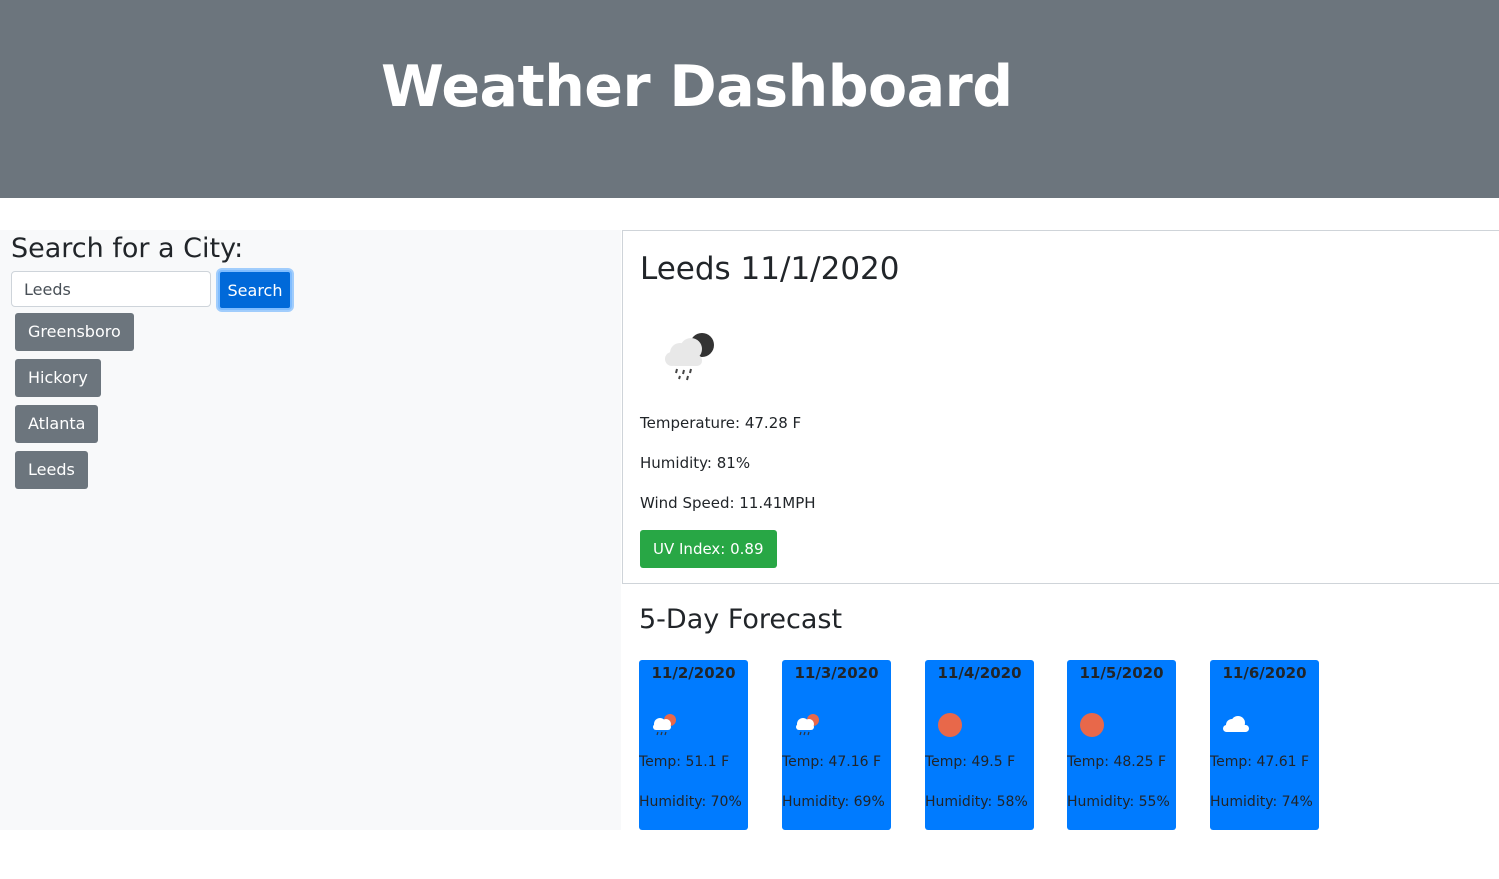  I want to click on forecast-temp: Temp: 47.16 F, so click(832, 762).